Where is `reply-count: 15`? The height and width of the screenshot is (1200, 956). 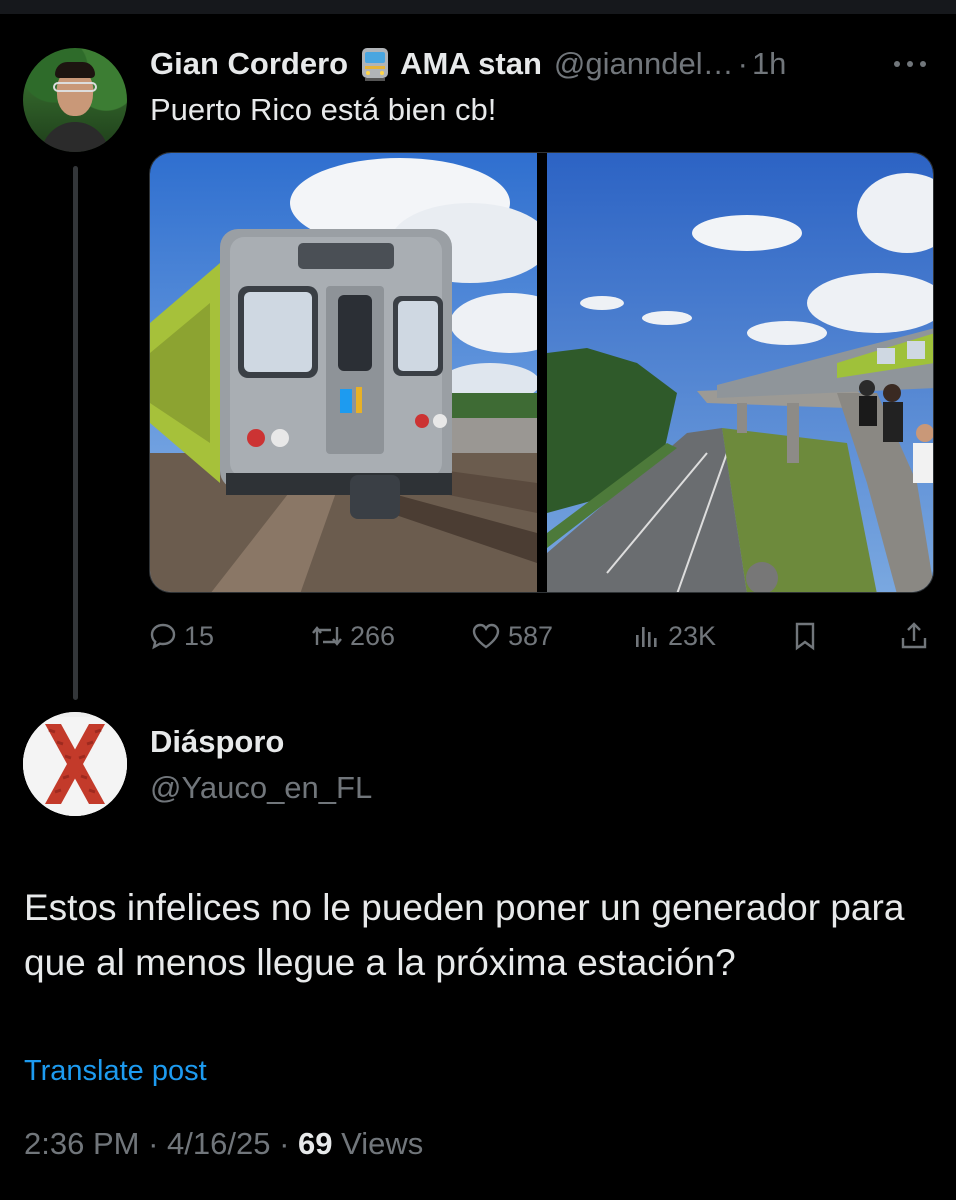 reply-count: 15 is located at coordinates (199, 635).